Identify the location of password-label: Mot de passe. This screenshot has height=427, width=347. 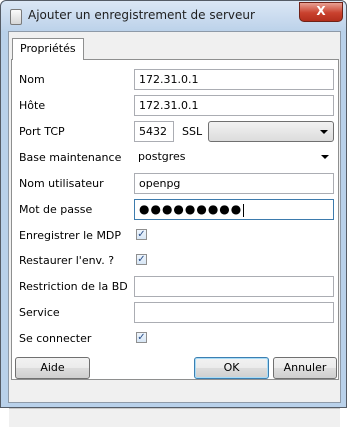
(56, 209).